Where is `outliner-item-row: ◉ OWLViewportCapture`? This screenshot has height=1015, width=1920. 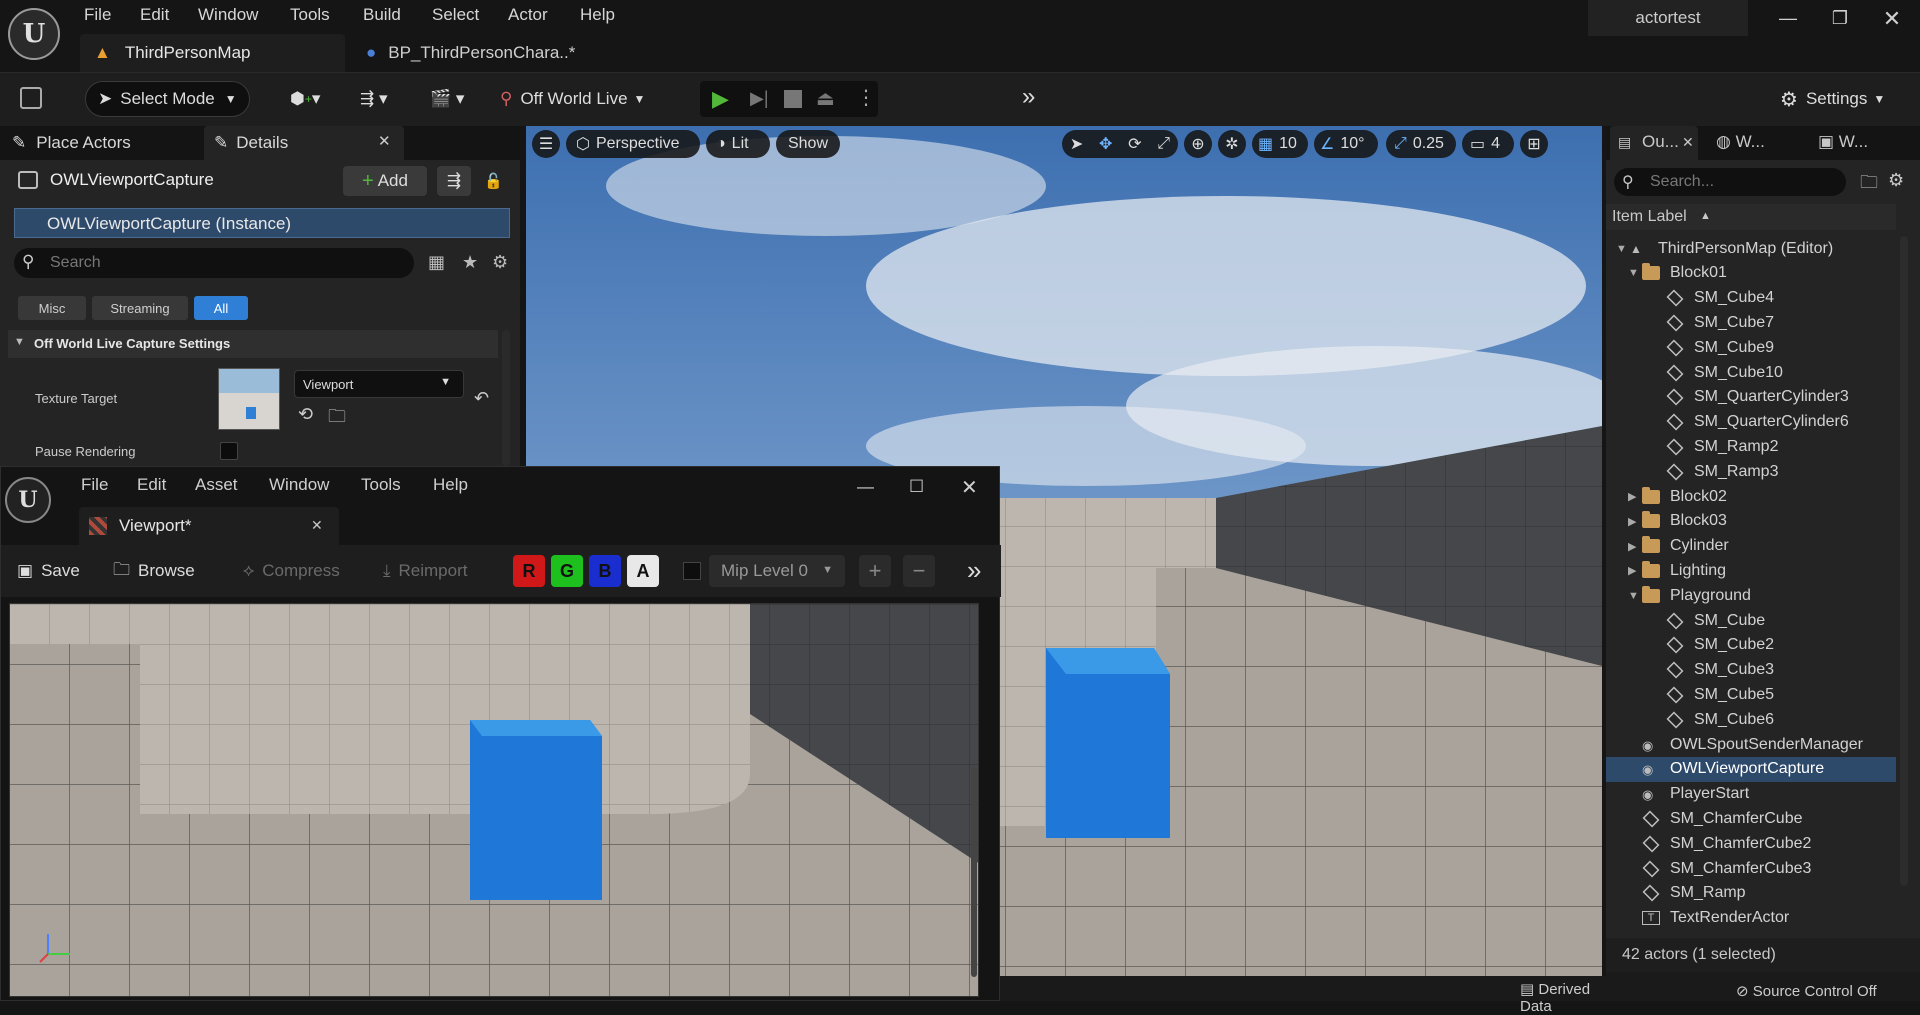
outliner-item-row: ◉ OWLViewportCapture is located at coordinates (1751, 769).